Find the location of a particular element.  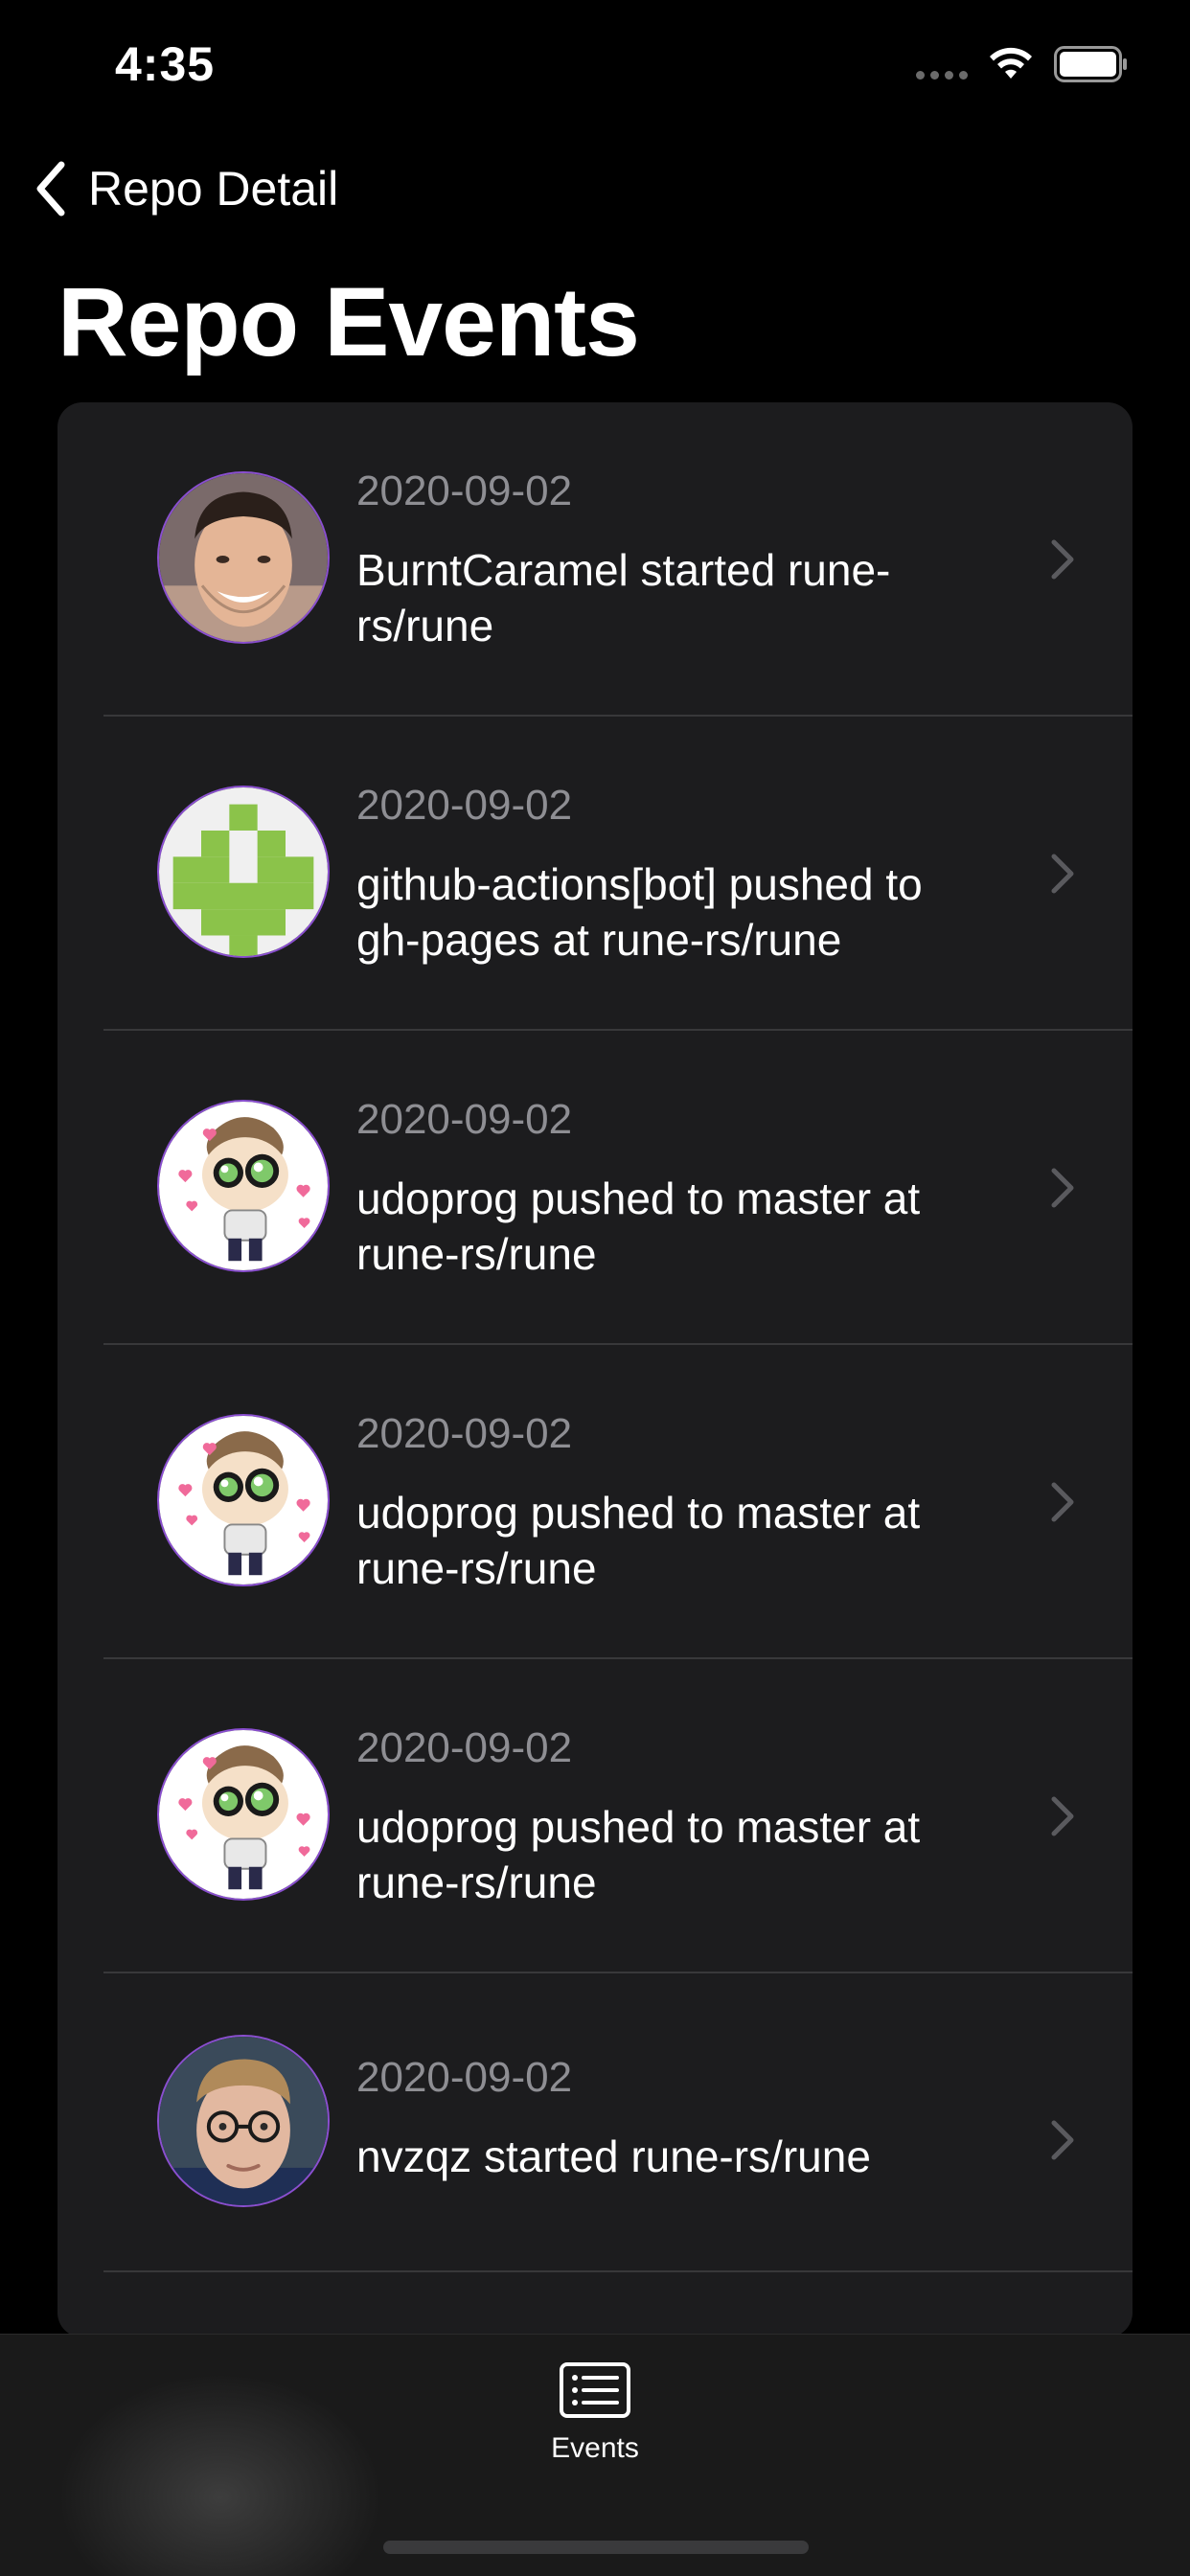

back-button-label: Repo Detail is located at coordinates (214, 189).